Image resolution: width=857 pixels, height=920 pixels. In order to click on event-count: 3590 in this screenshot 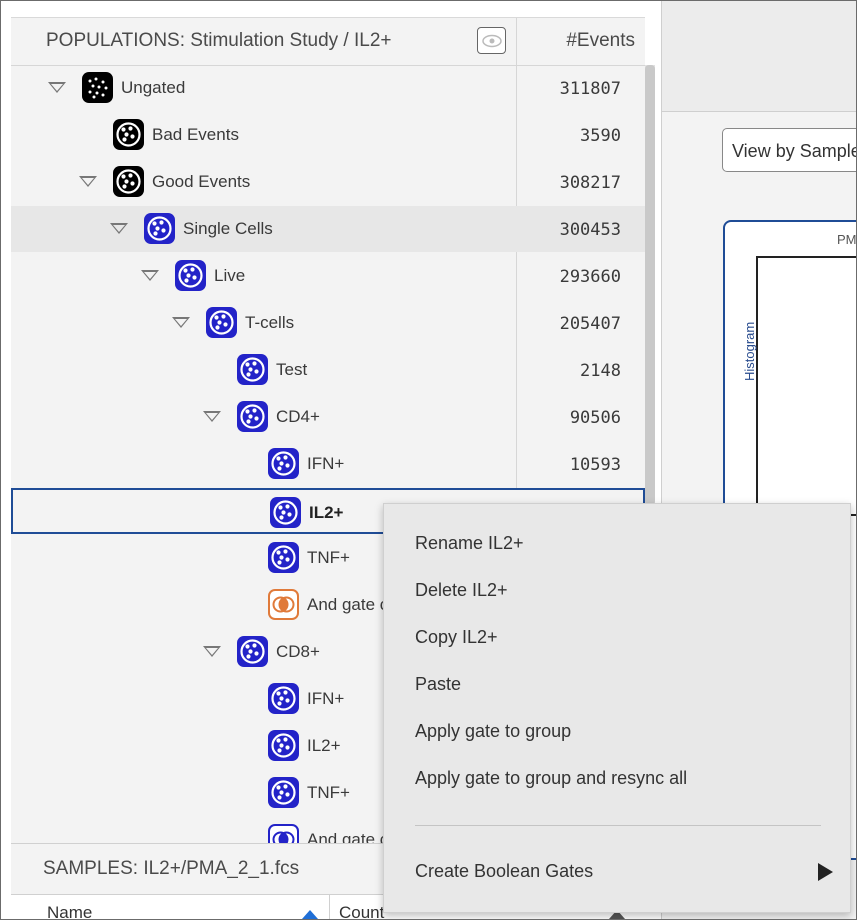, I will do `click(600, 136)`.